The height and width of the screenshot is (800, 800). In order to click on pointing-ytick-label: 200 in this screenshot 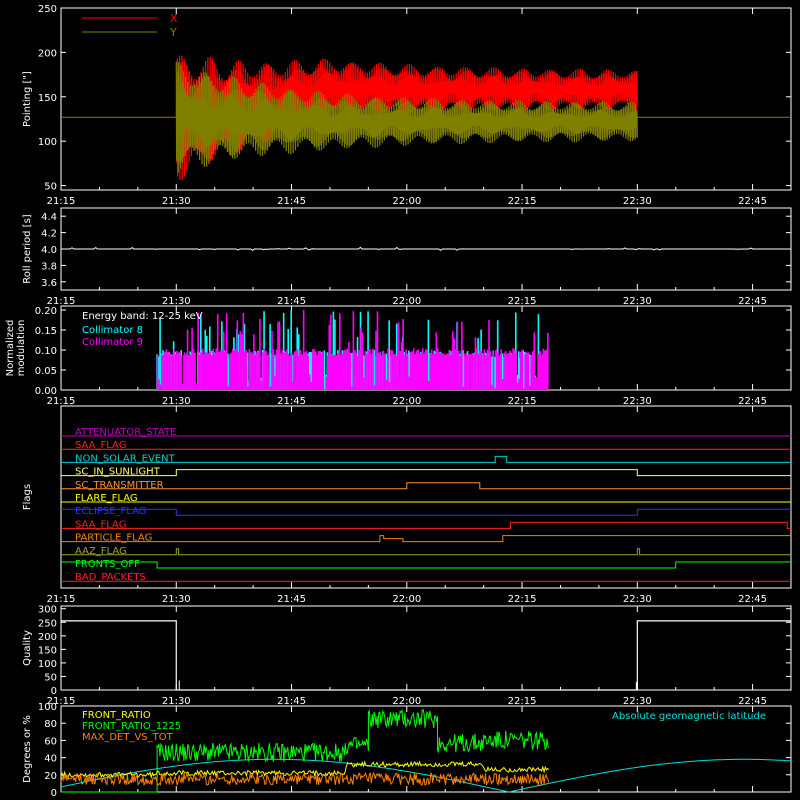, I will do `click(47, 53)`.